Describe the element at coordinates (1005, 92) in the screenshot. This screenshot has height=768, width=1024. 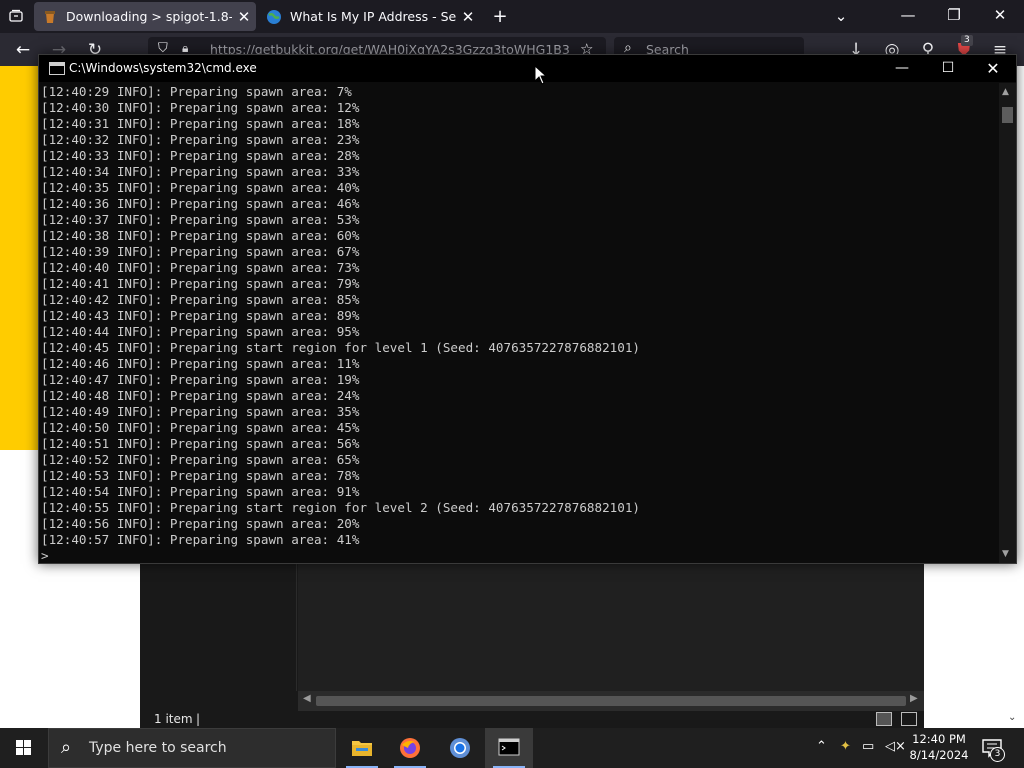
I see `scroll-up-icon: ▲` at that location.